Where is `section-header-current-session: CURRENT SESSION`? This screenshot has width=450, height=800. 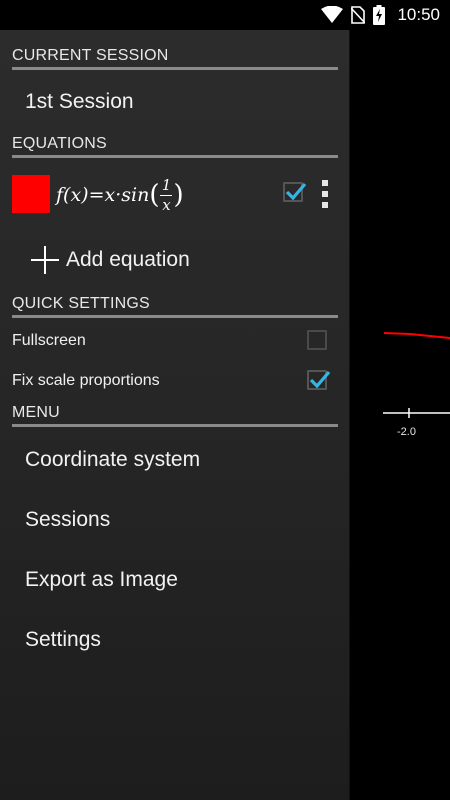
section-header-current-session: CURRENT SESSION is located at coordinates (175, 58).